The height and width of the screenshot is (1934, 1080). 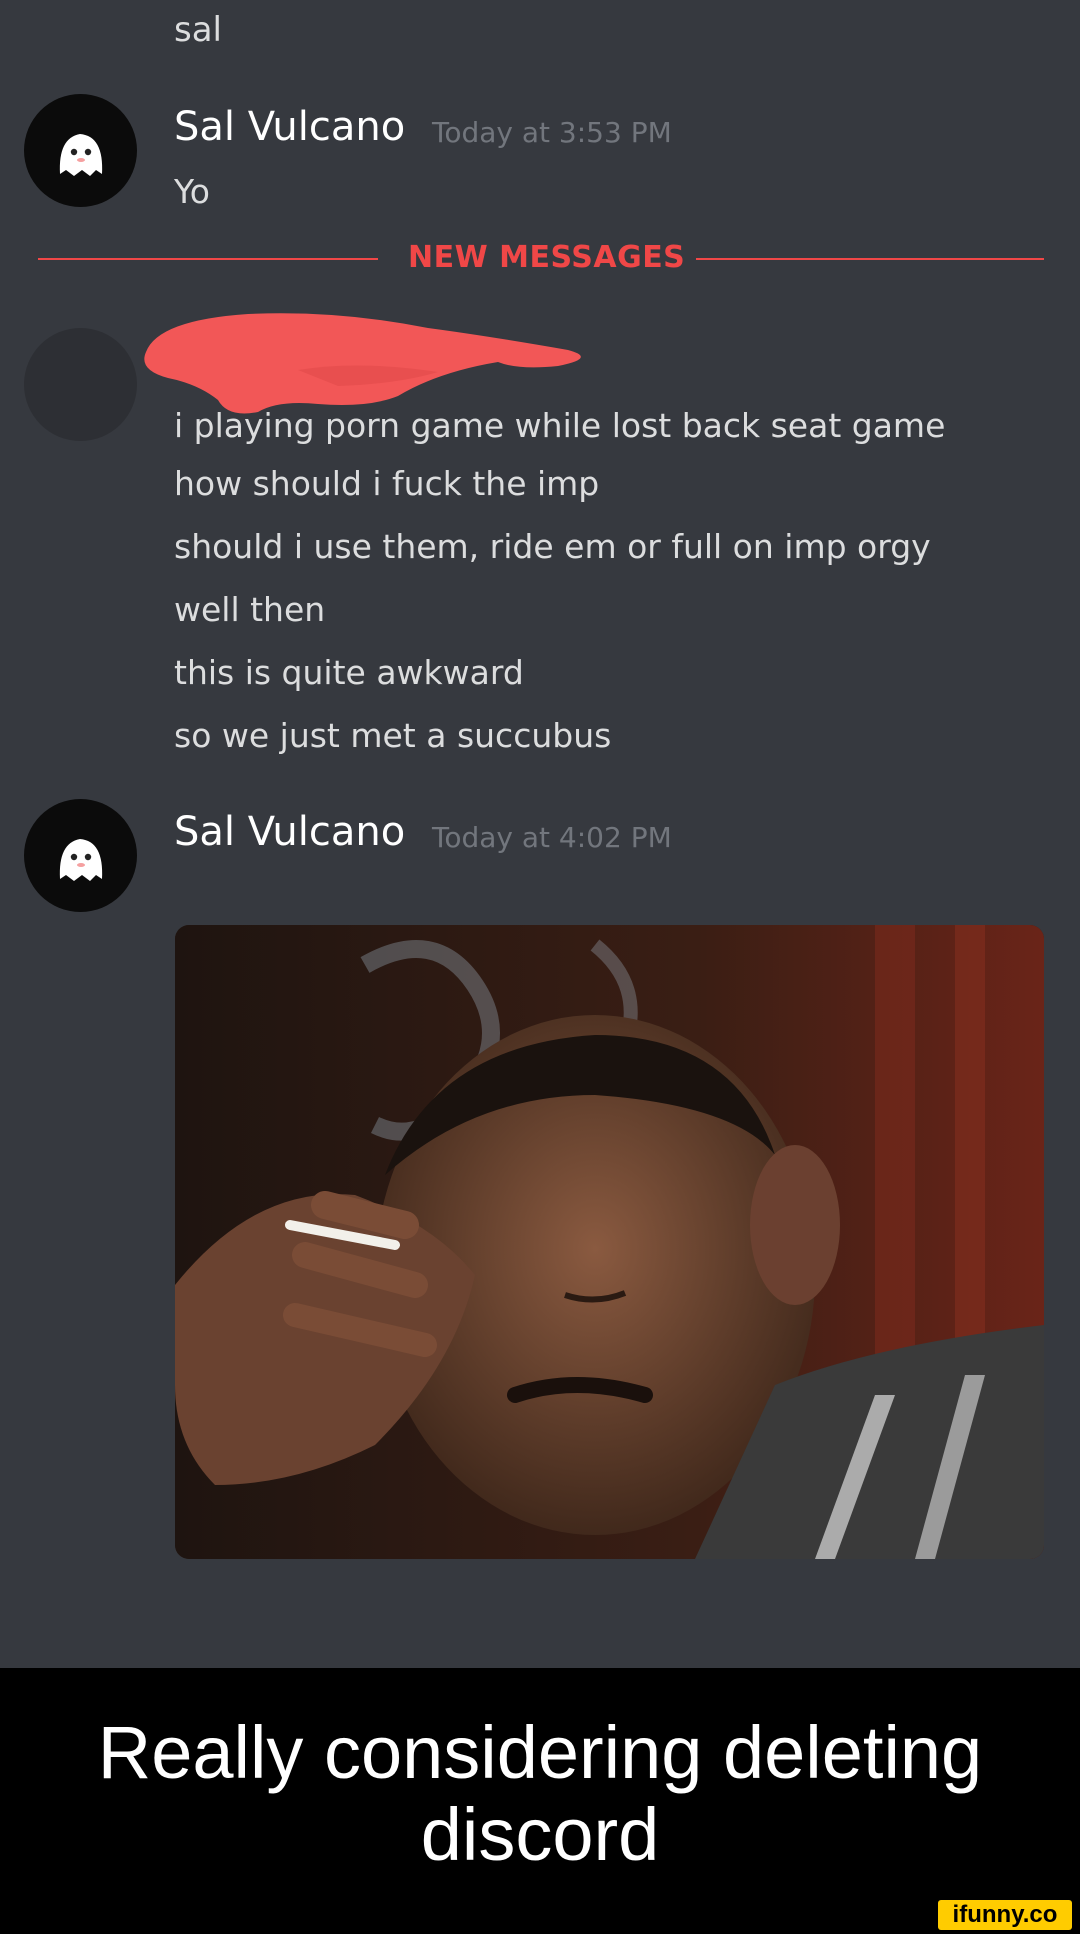 What do you see at coordinates (540, 1834) in the screenshot?
I see `caption-line-2: discord` at bounding box center [540, 1834].